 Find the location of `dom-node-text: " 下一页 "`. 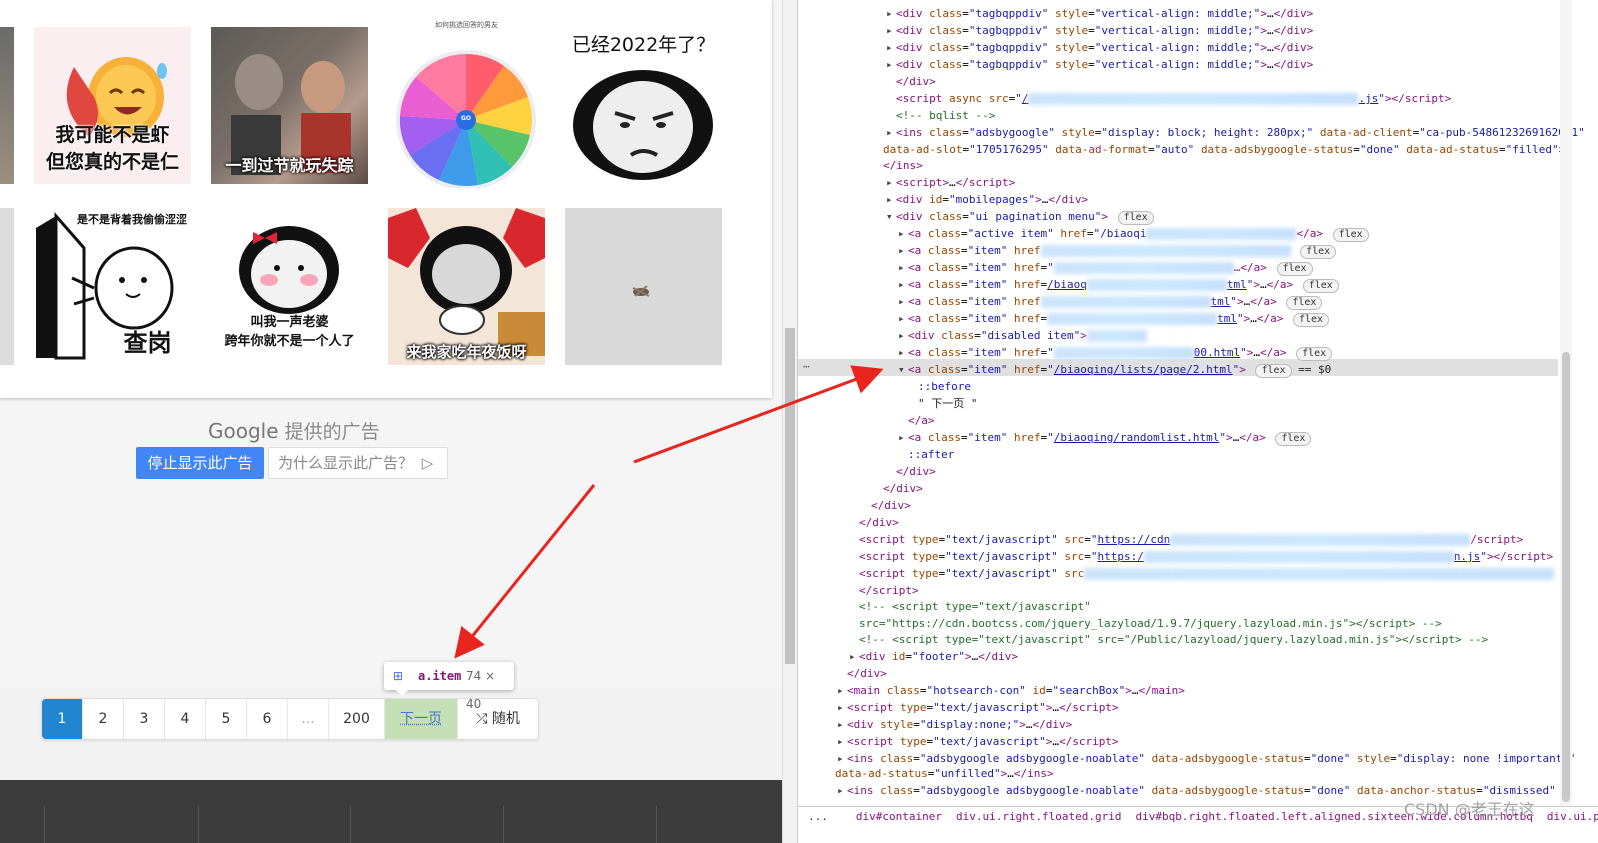

dom-node-text: " 下一页 " is located at coordinates (948, 403).